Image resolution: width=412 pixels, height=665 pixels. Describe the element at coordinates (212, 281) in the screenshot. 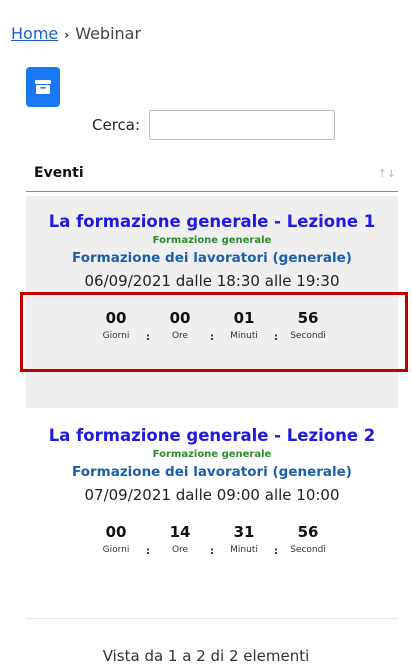

I see `event-datetime: 06/09/2021 dalle 18:30 alle 19:30` at that location.